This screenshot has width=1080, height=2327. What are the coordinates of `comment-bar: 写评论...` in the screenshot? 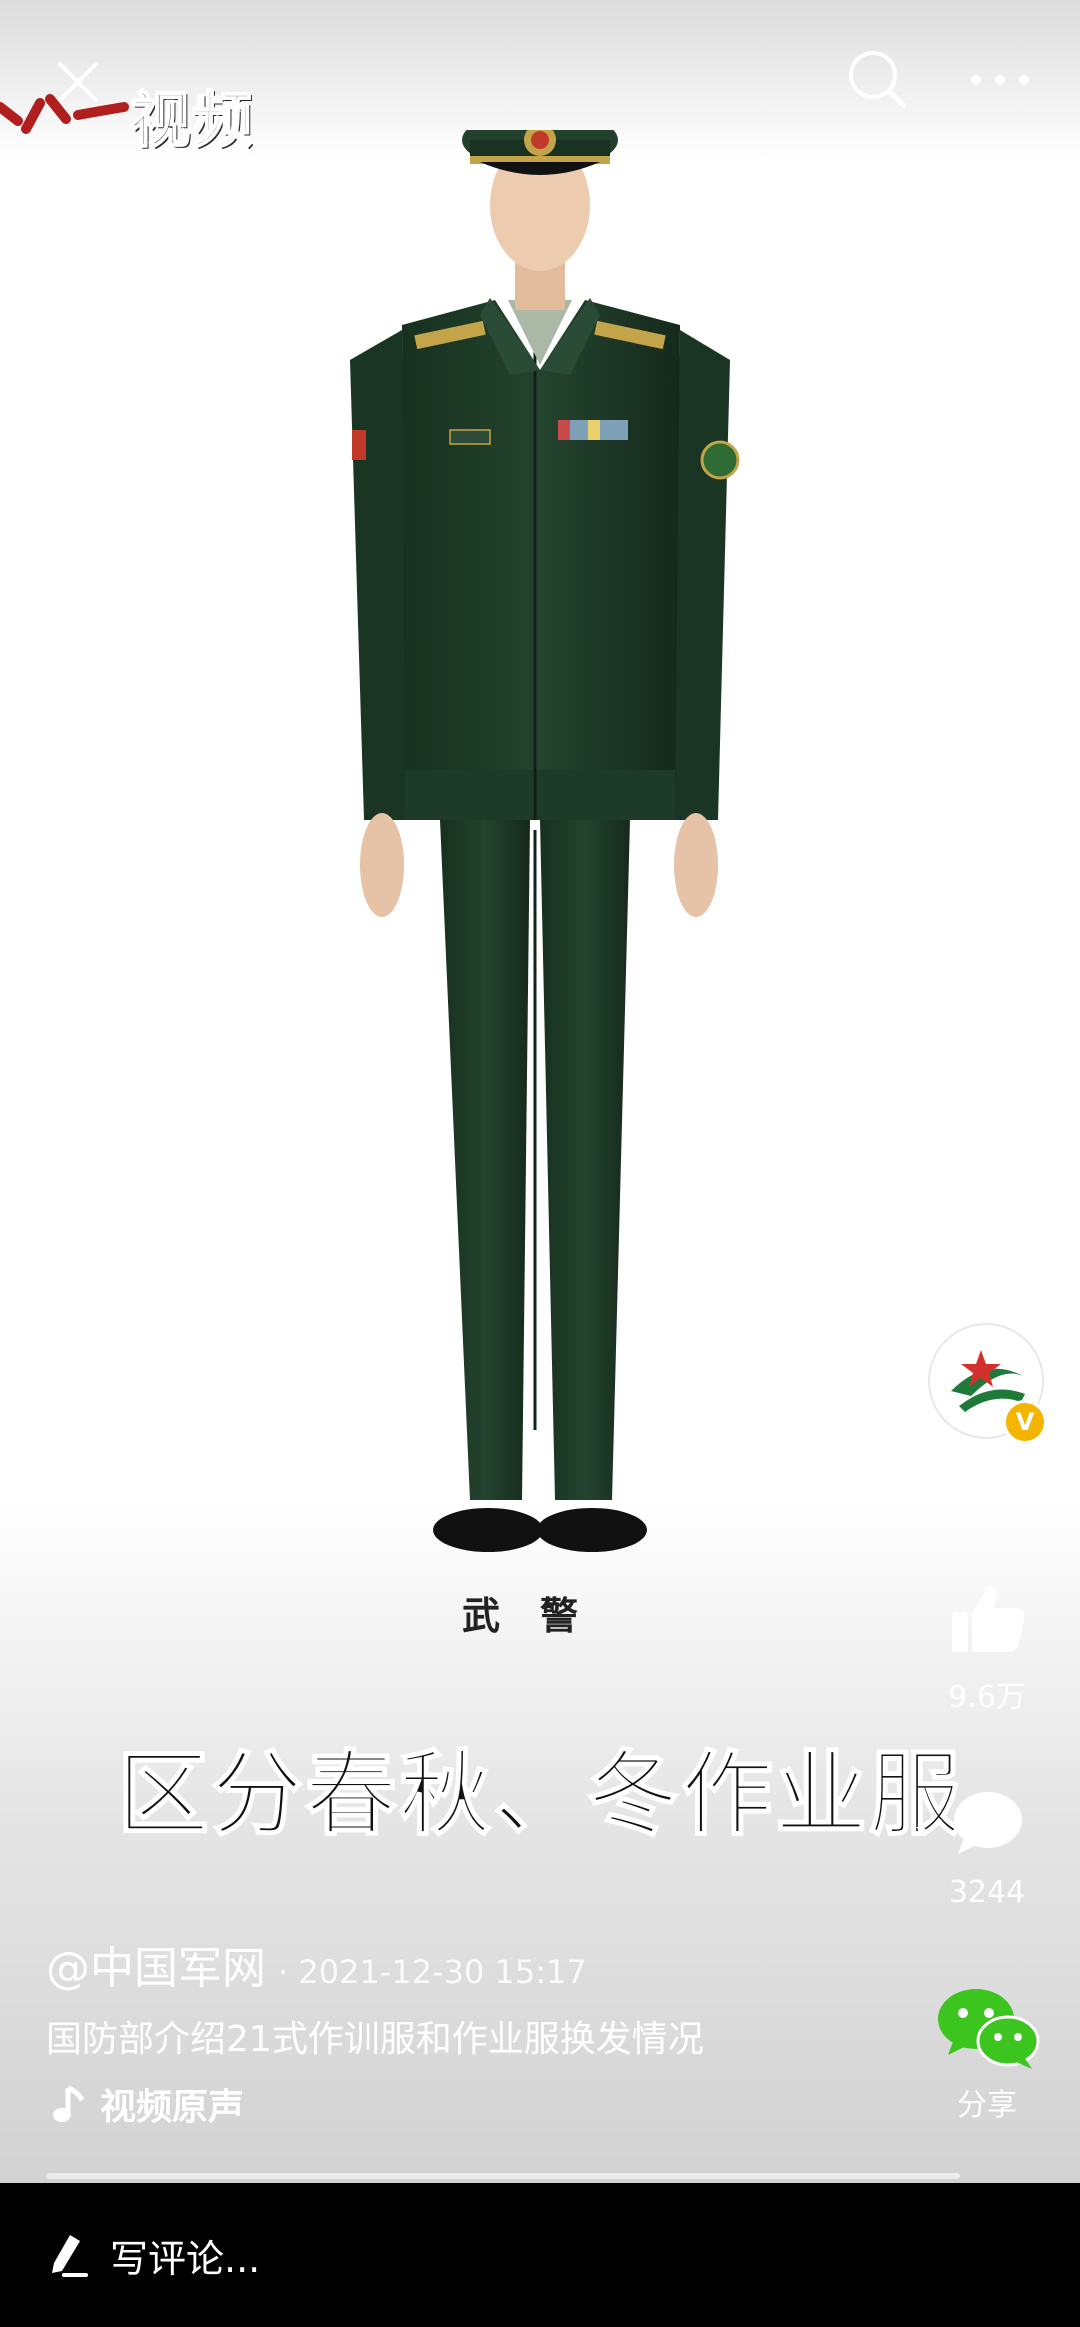 It's located at (540, 2255).